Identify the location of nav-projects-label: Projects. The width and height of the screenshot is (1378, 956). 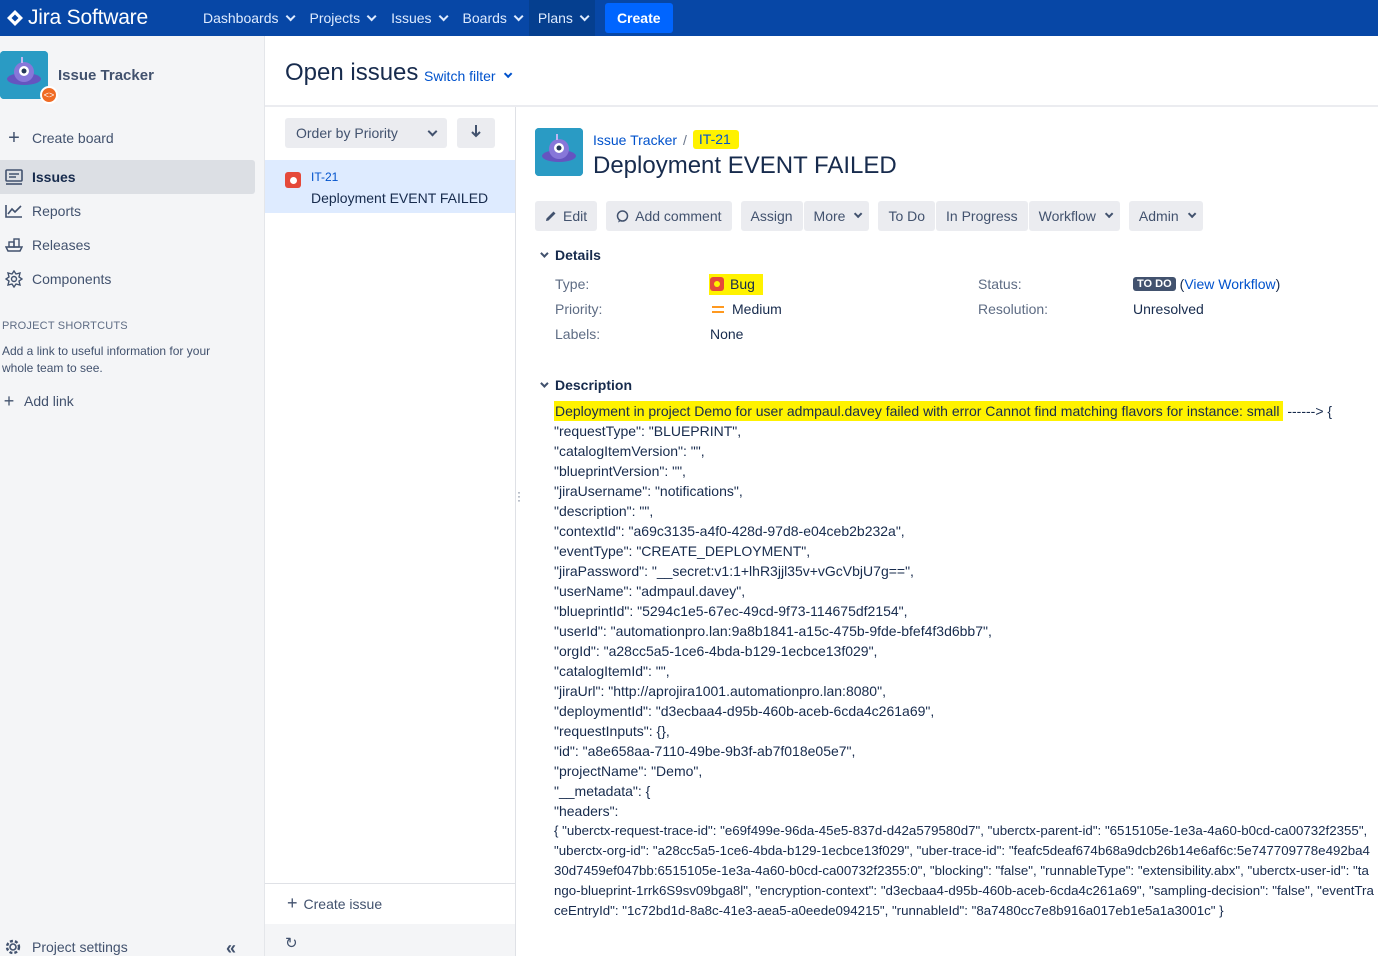
(335, 18).